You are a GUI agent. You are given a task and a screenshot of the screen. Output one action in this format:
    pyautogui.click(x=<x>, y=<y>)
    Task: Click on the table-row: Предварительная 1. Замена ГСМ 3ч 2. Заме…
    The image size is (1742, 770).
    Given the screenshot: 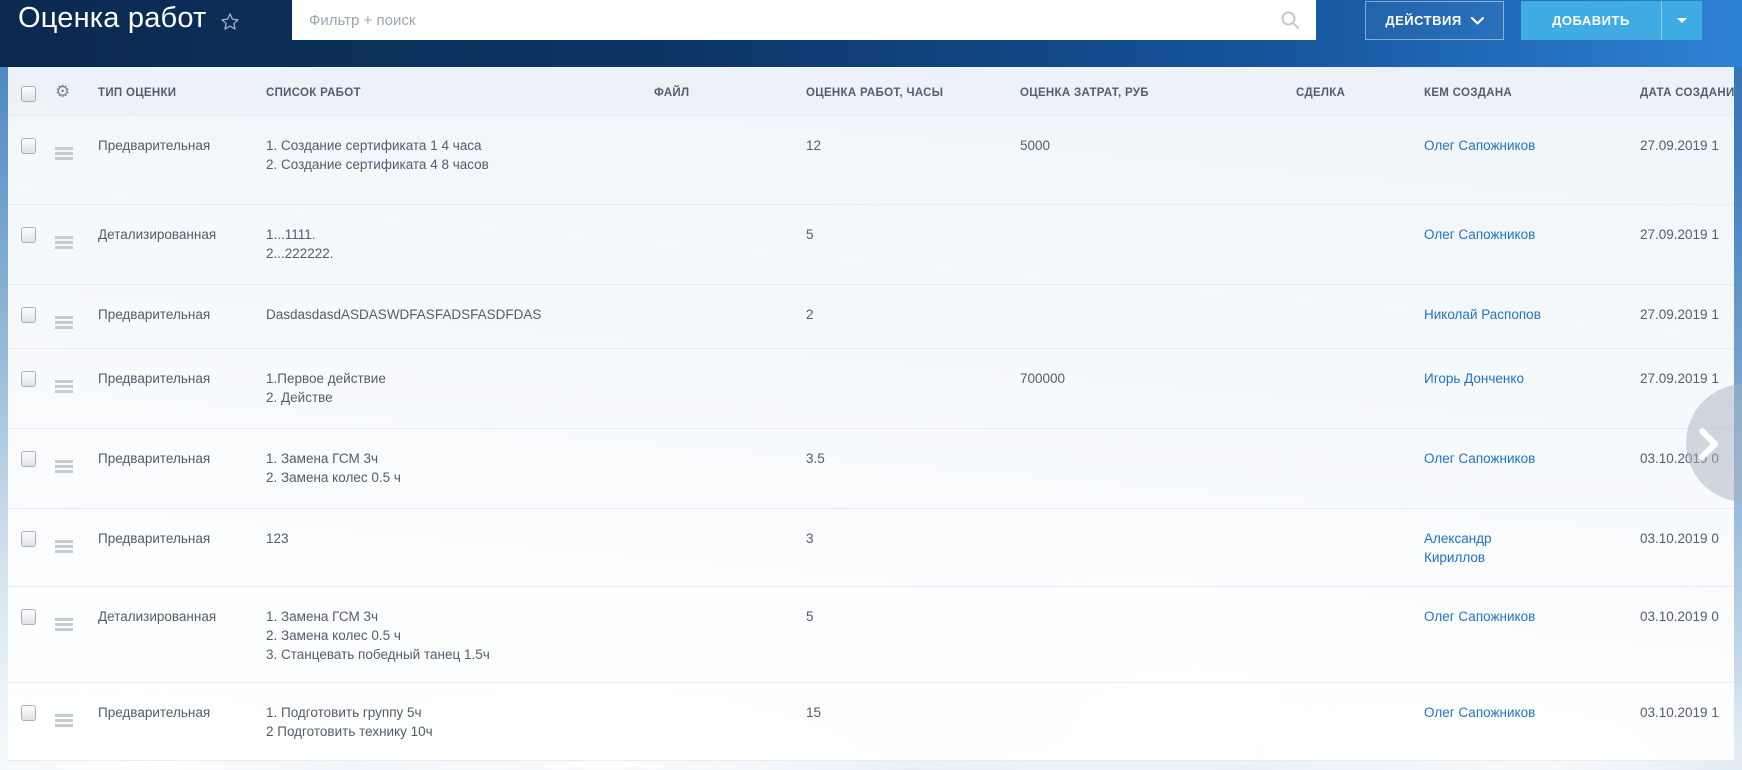 What is the action you would take?
    pyautogui.click(x=871, y=468)
    